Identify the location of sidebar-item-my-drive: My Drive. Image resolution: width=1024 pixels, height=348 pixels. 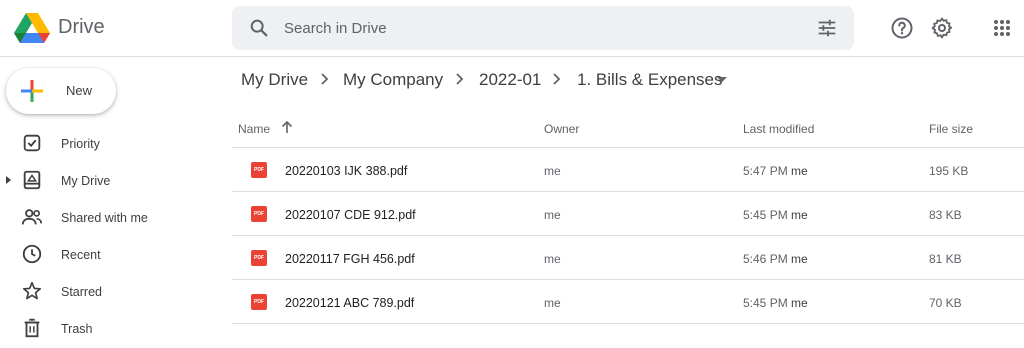
(112, 181).